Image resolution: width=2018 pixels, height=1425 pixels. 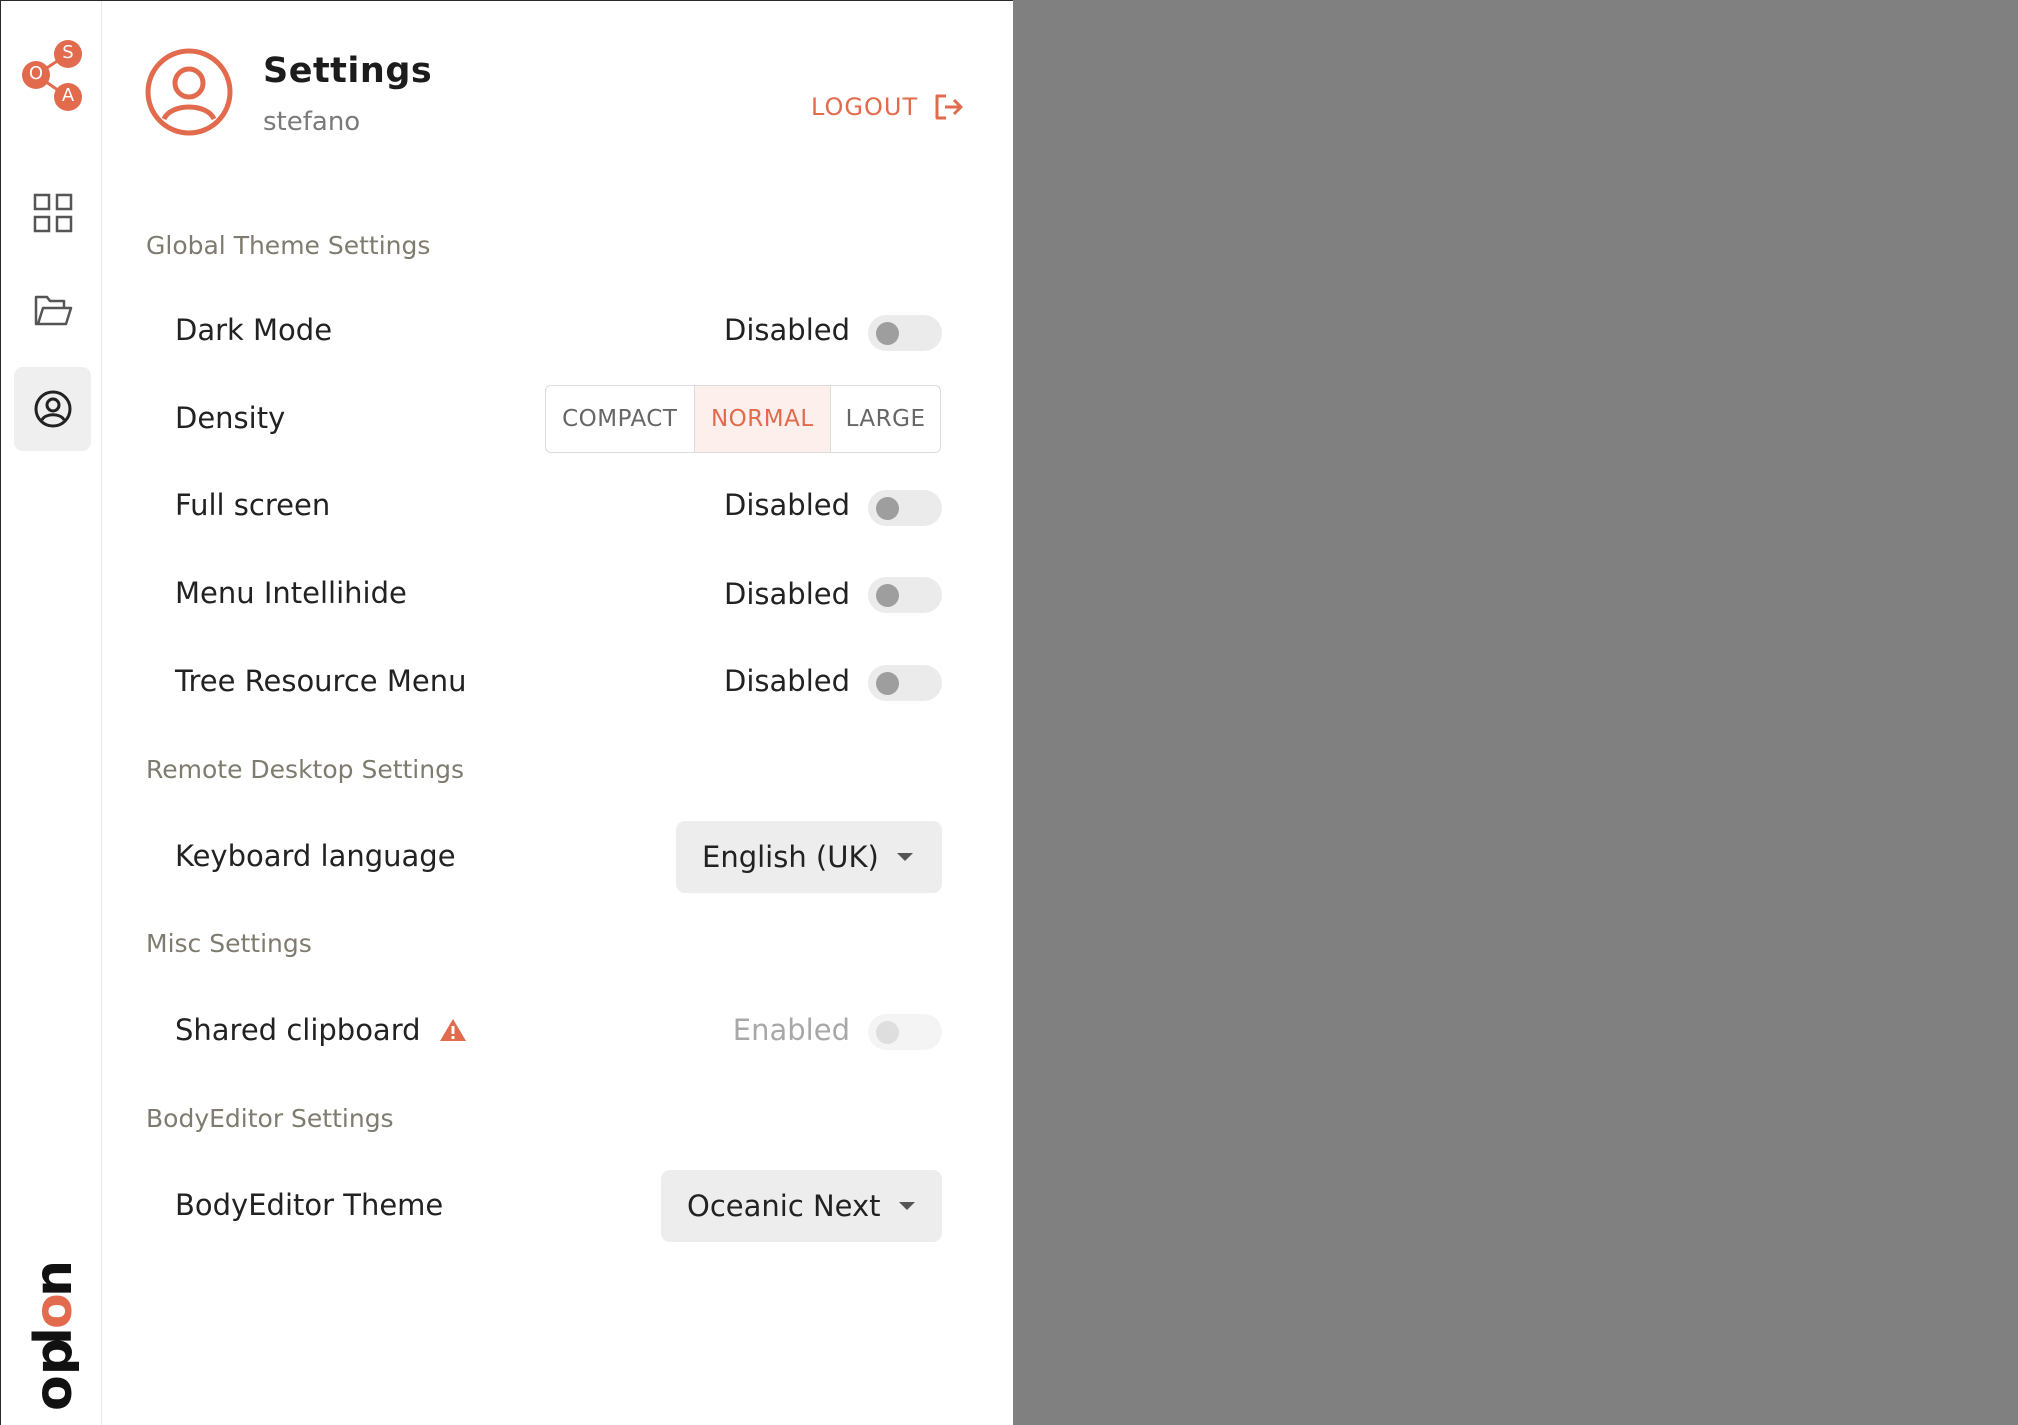 I want to click on dark-mode-toggle, so click(x=905, y=333).